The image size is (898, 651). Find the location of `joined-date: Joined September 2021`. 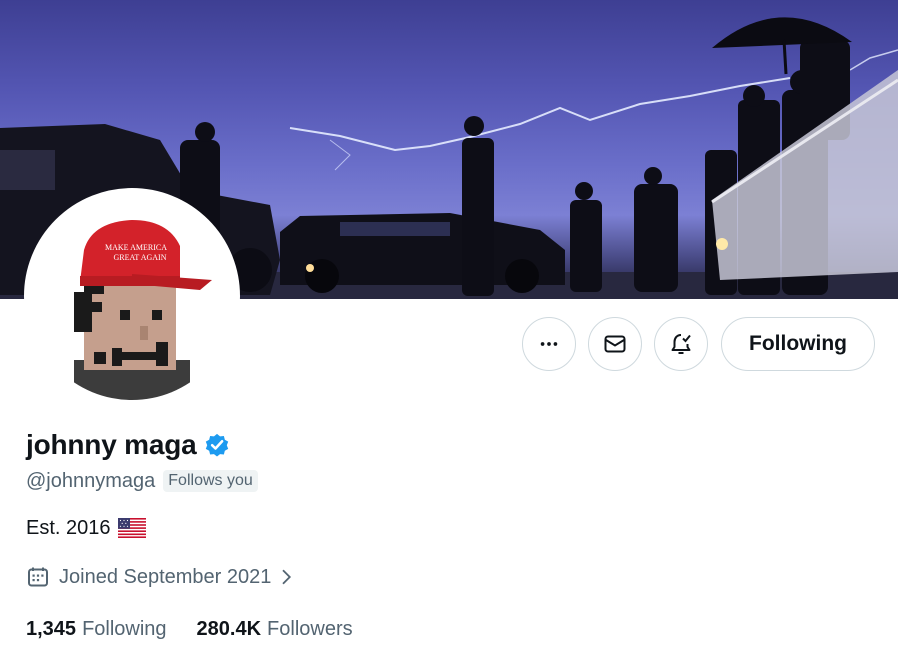

joined-date: Joined September 2021 is located at coordinates (160, 577).